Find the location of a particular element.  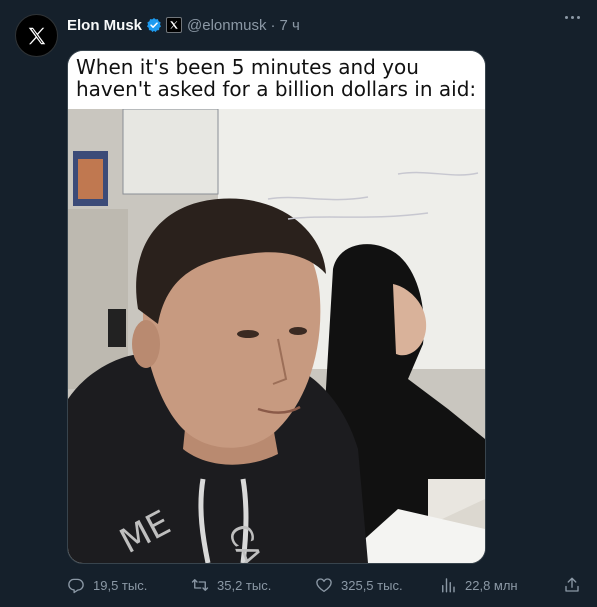

like-button: 325,5 тыс. is located at coordinates (377, 585).